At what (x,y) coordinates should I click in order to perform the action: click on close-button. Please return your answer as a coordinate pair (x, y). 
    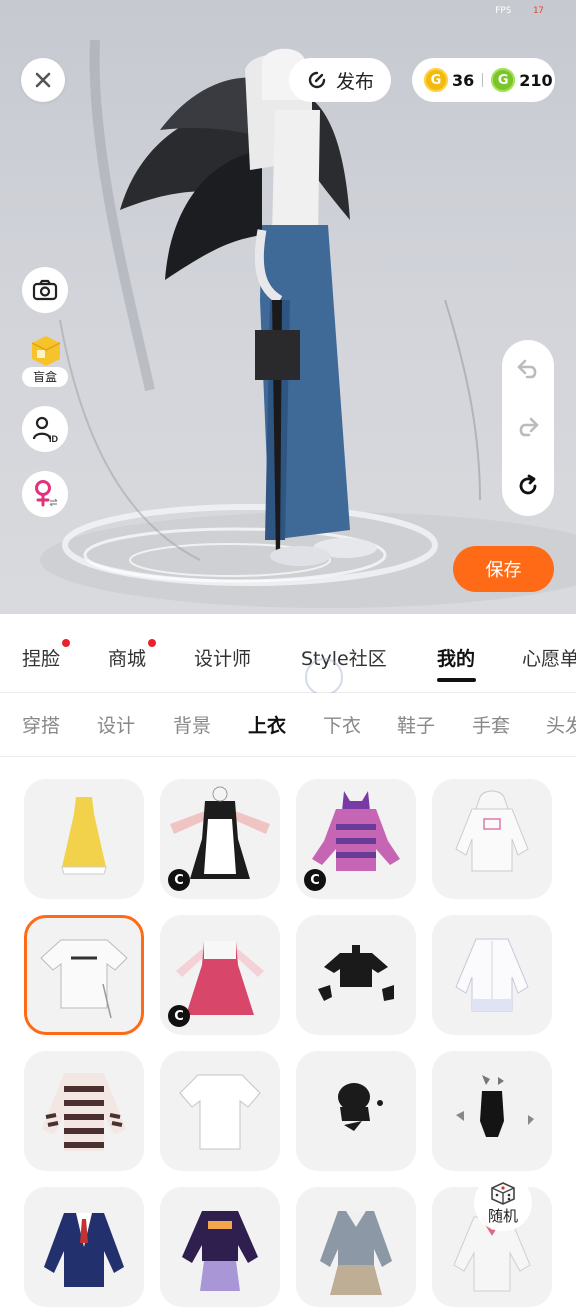
    Looking at the image, I should click on (43, 80).